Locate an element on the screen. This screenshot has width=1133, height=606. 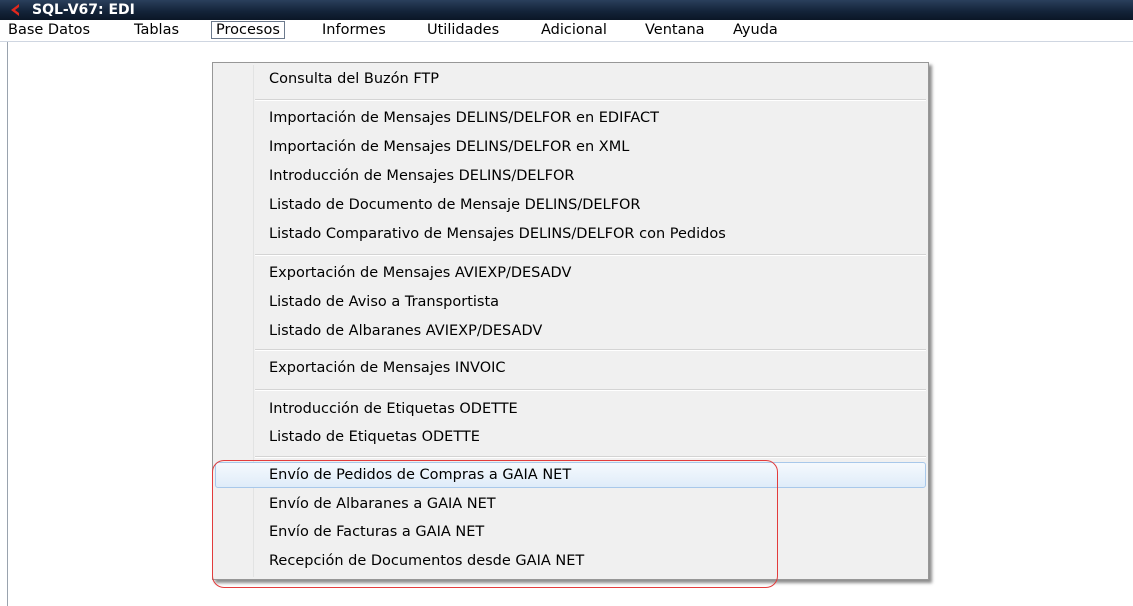
menu-item-label: Consulta del Buzón FTP is located at coordinates (354, 79).